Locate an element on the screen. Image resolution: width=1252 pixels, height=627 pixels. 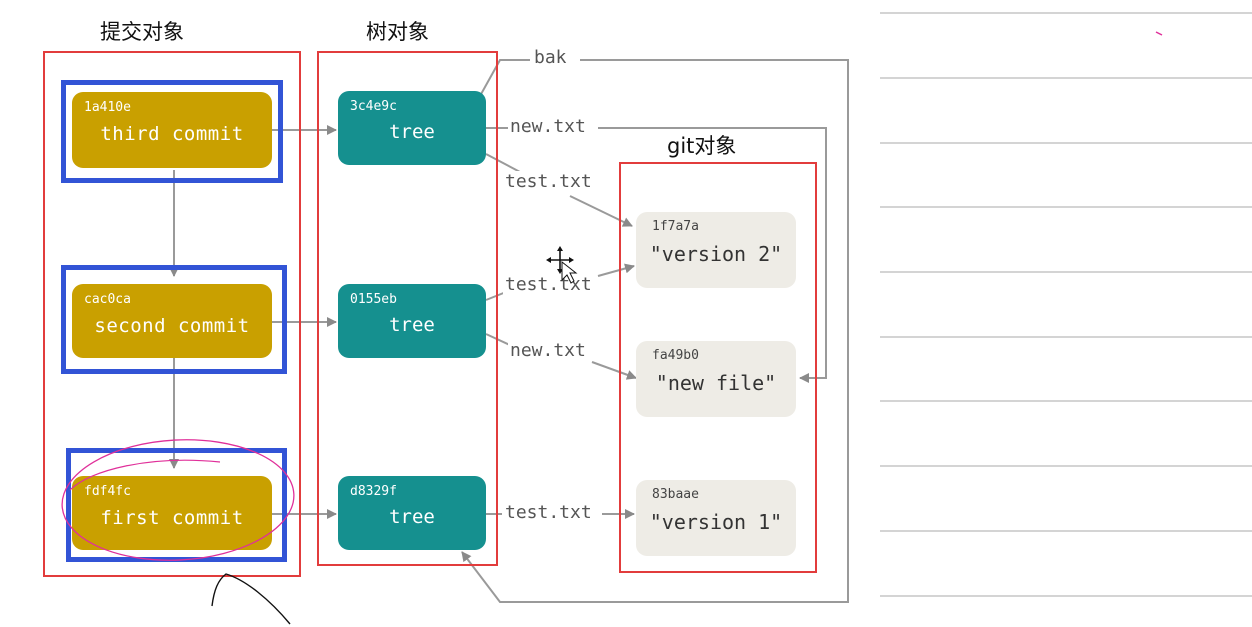
pink-ink-stroke is located at coordinates (145, 475).